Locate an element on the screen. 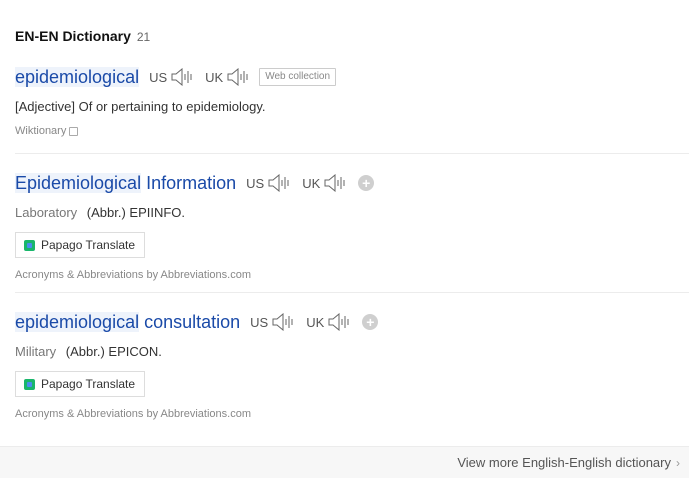  part-of-speech: [Adjective] is located at coordinates (45, 106).